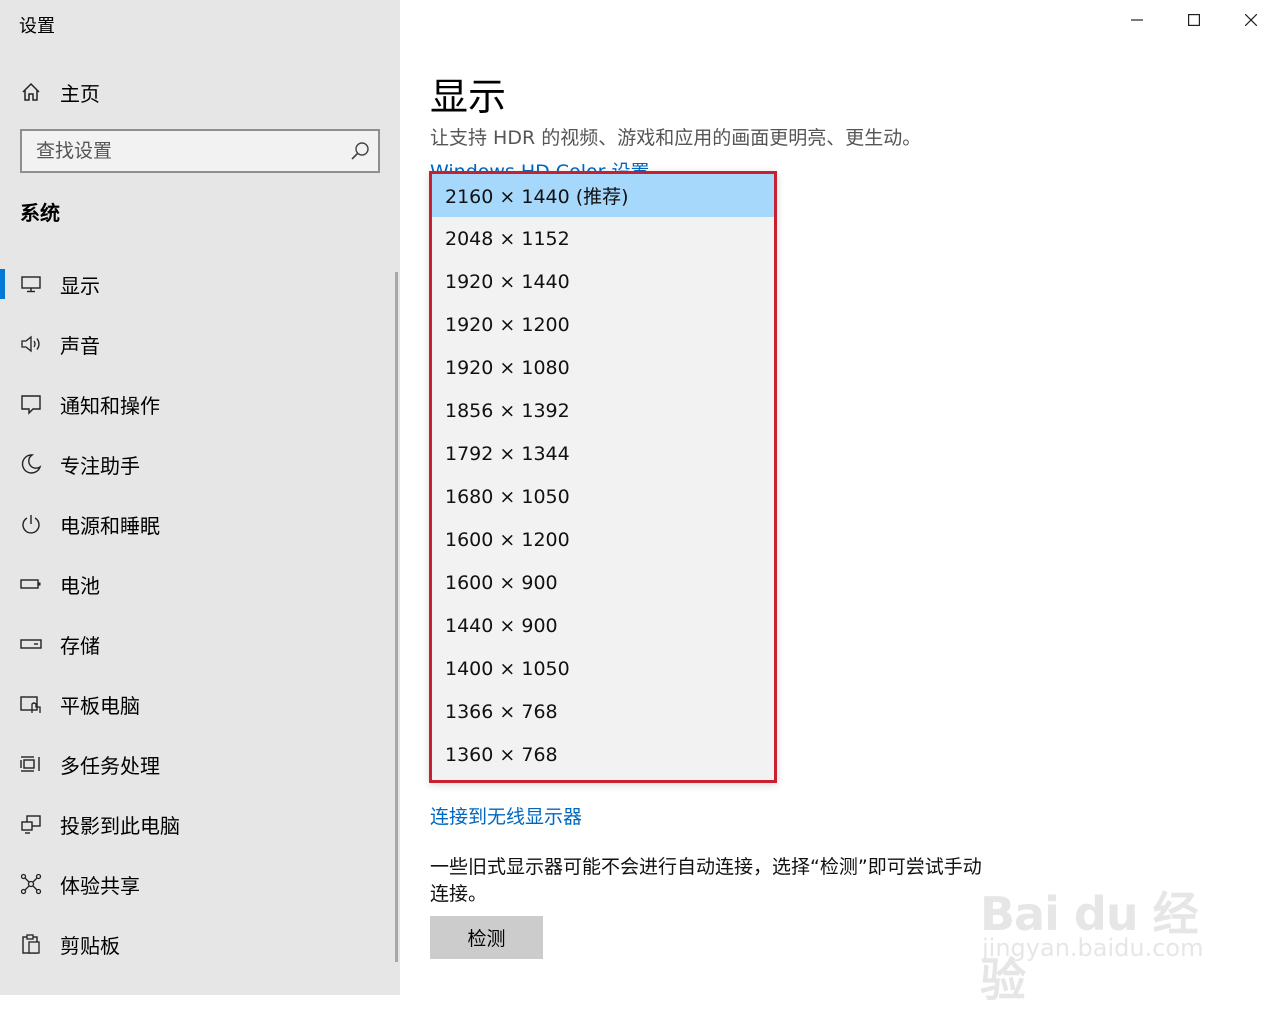 The width and height of the screenshot is (1279, 1010). I want to click on sidebar-item-label: 剪贴板, so click(90, 945).